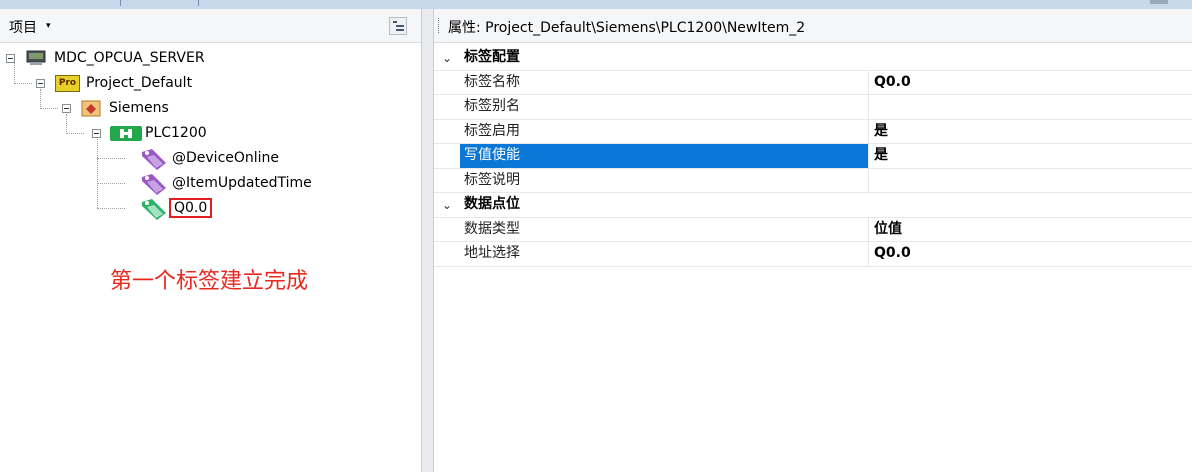  I want to click on property-row: 地址选择 Q0.0, so click(813, 254).